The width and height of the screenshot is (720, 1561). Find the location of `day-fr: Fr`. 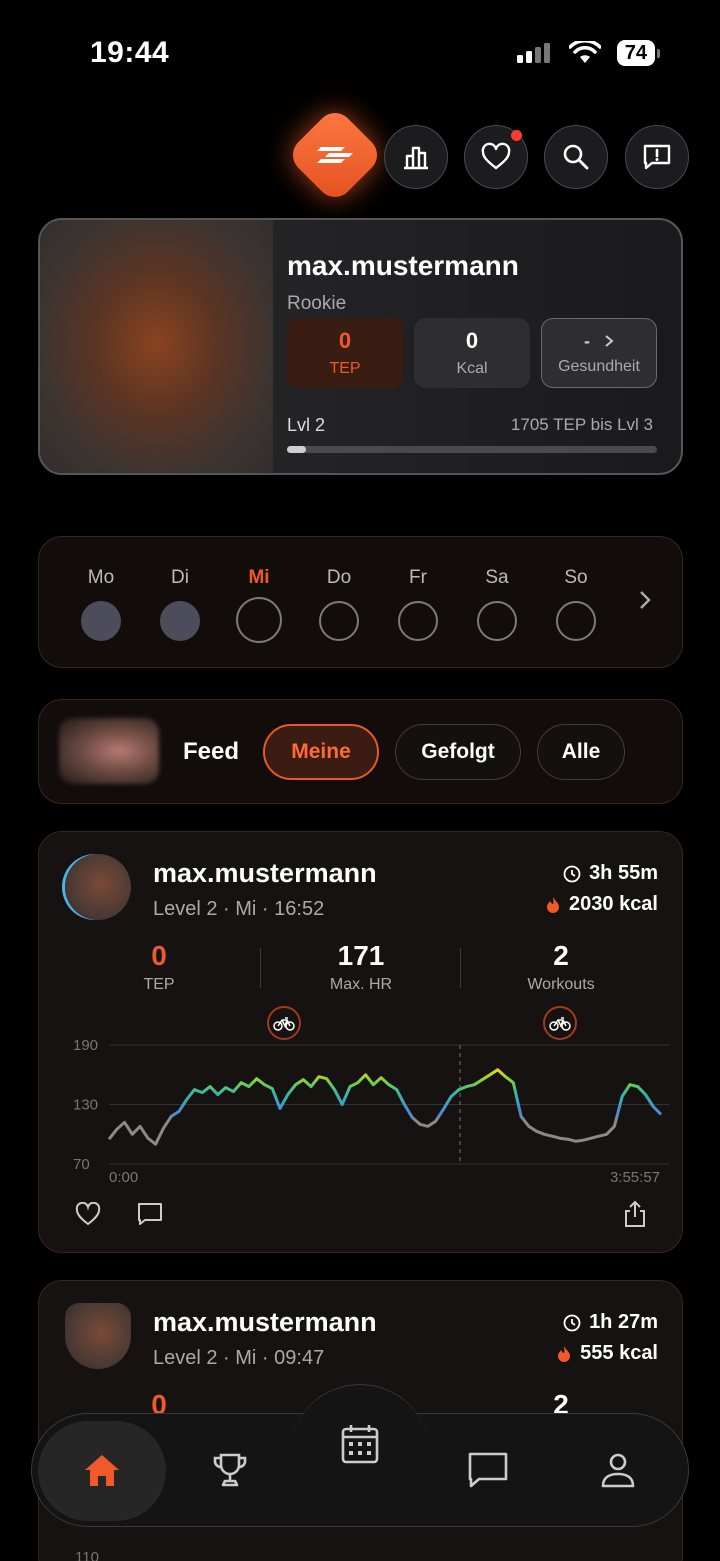

day-fr: Fr is located at coordinates (418, 604).